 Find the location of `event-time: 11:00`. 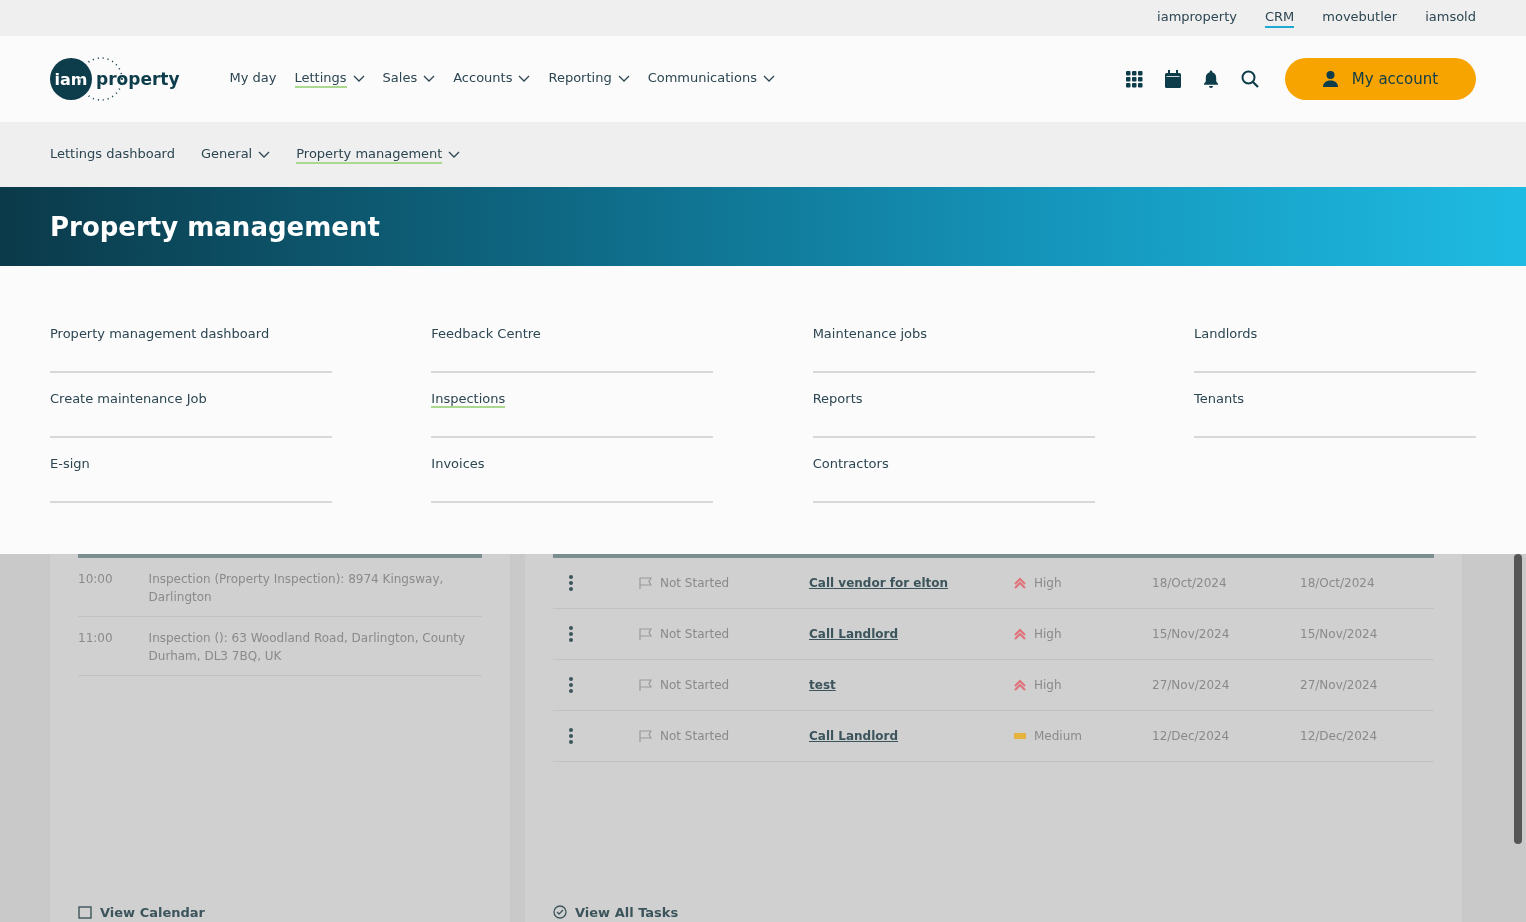

event-time: 11:00 is located at coordinates (95, 638).